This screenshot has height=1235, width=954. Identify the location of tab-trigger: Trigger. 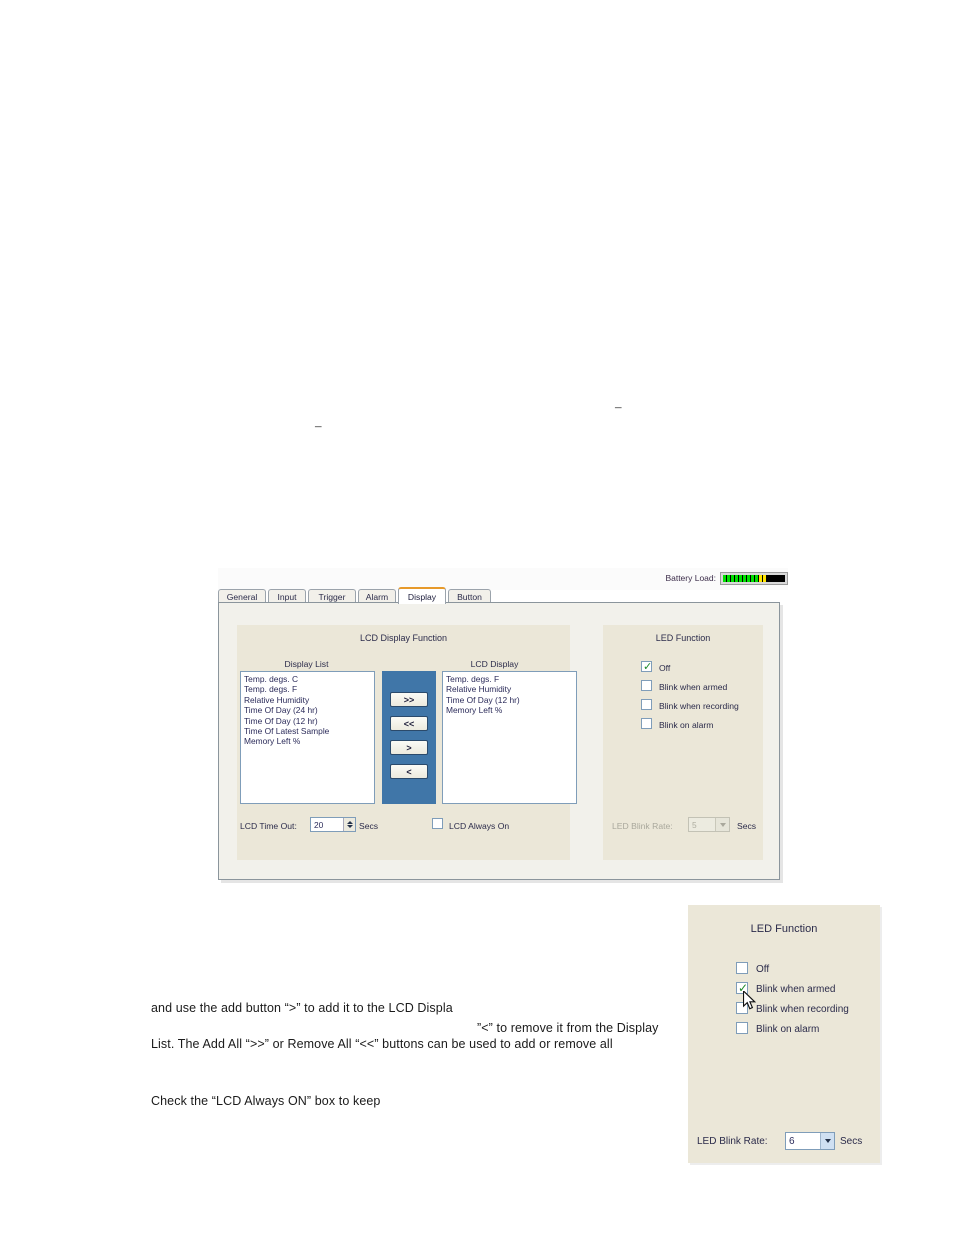
(332, 596).